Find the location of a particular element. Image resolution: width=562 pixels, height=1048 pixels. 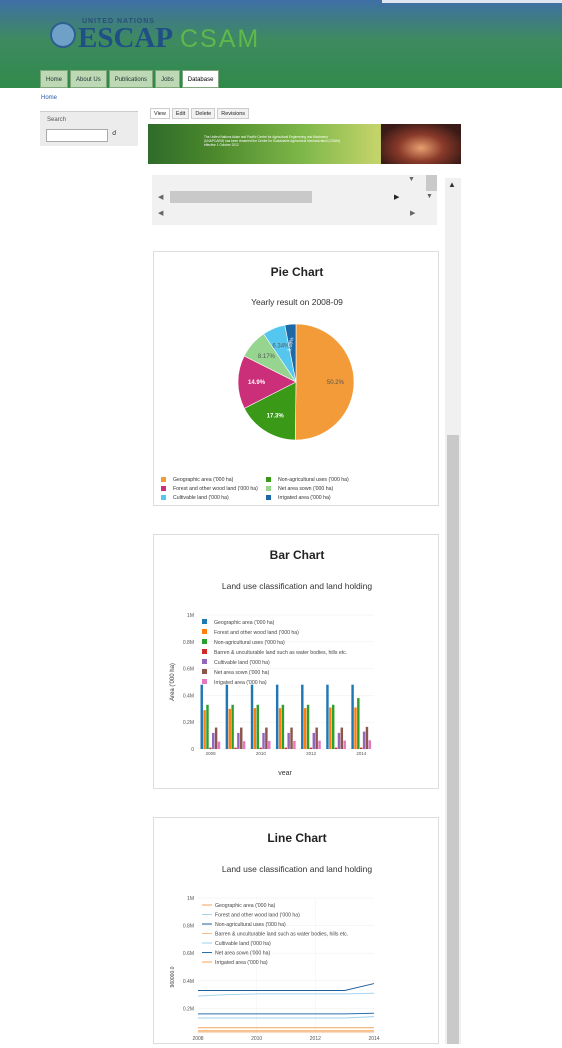

frame-scrollbar-thumb is located at coordinates (241, 197).